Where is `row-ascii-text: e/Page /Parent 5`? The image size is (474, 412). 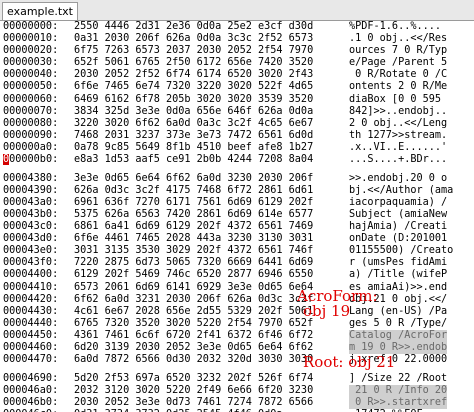 row-ascii-text: e/Page /Parent 5 is located at coordinates (398, 63).